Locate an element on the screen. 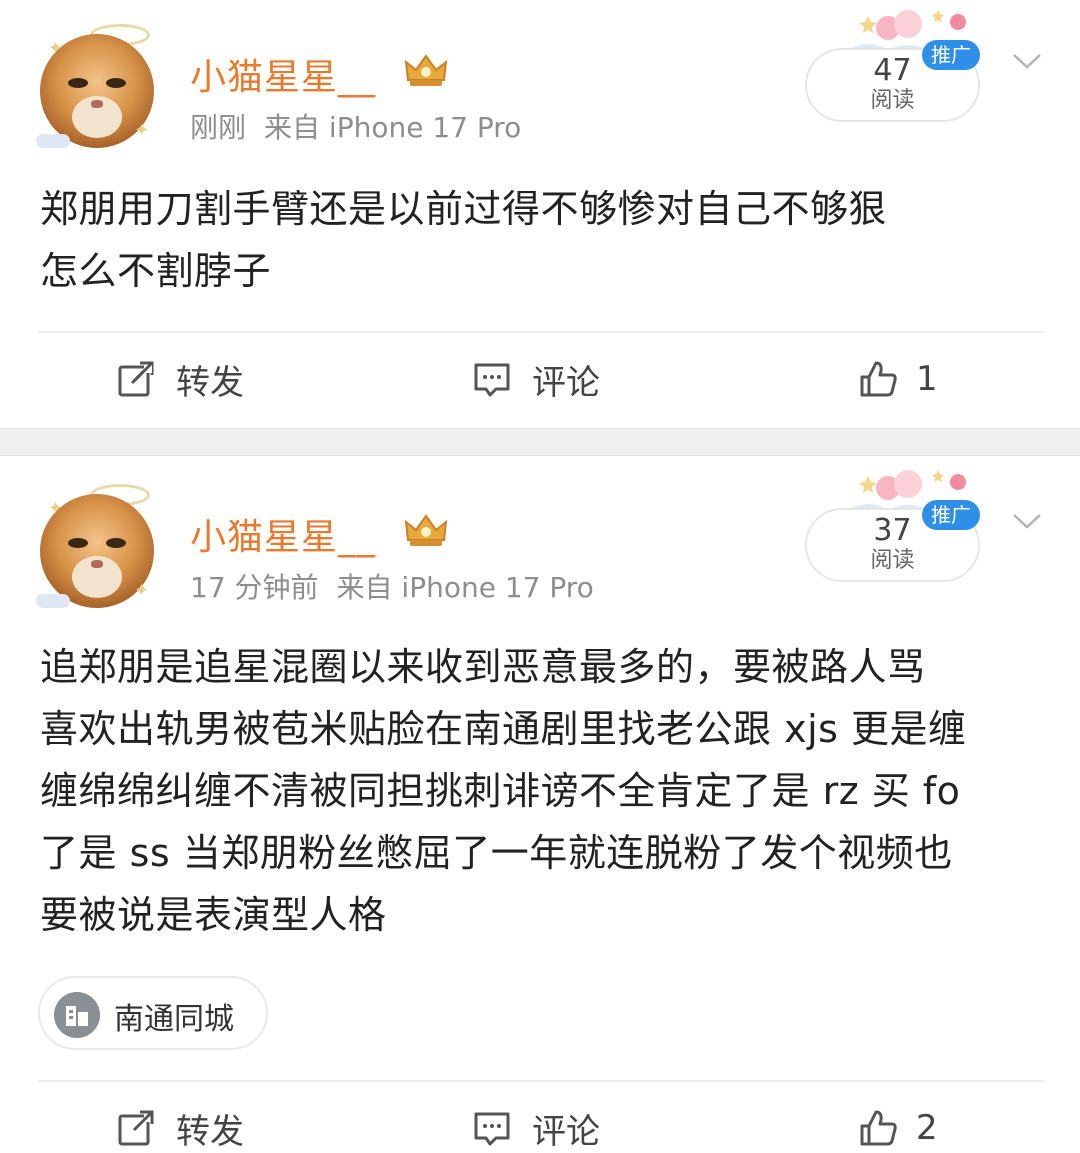 The image size is (1080, 1153). content-line: 追郑朋是追星混圈以来收到恶意最多的，要被路人骂 is located at coordinates (483, 667).